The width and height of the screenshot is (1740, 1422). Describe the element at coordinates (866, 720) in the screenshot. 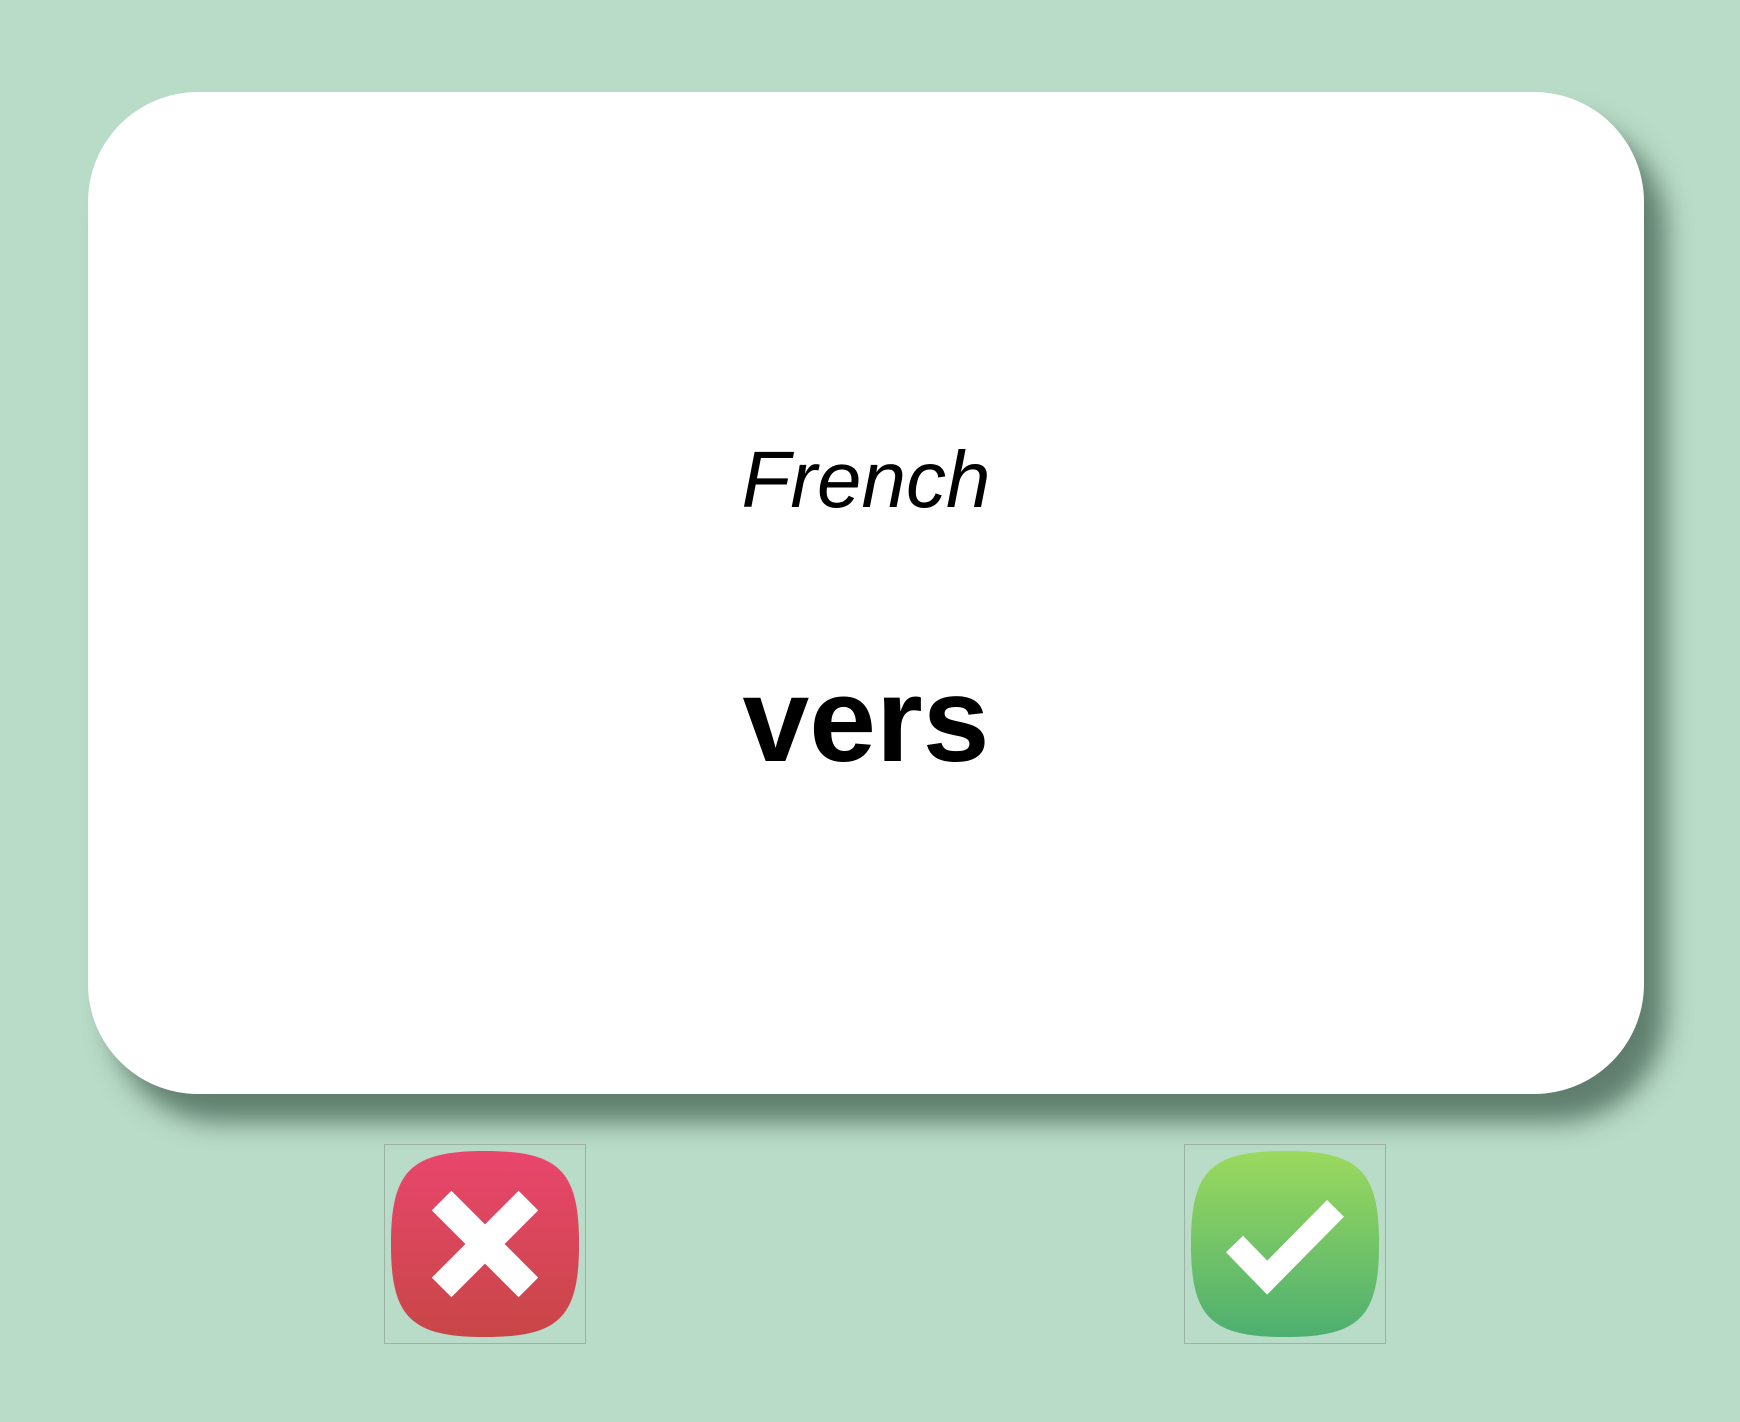

I see `card-word: vers` at that location.